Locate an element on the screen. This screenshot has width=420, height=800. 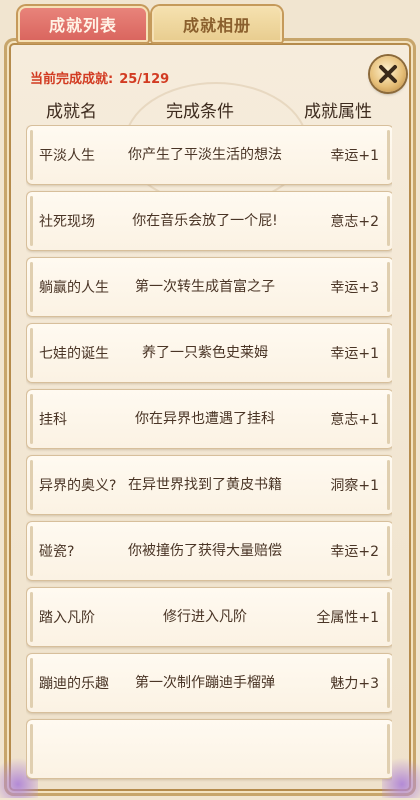
achievement-condition: 你产生了平淡生活的想法 is located at coordinates (205, 155).